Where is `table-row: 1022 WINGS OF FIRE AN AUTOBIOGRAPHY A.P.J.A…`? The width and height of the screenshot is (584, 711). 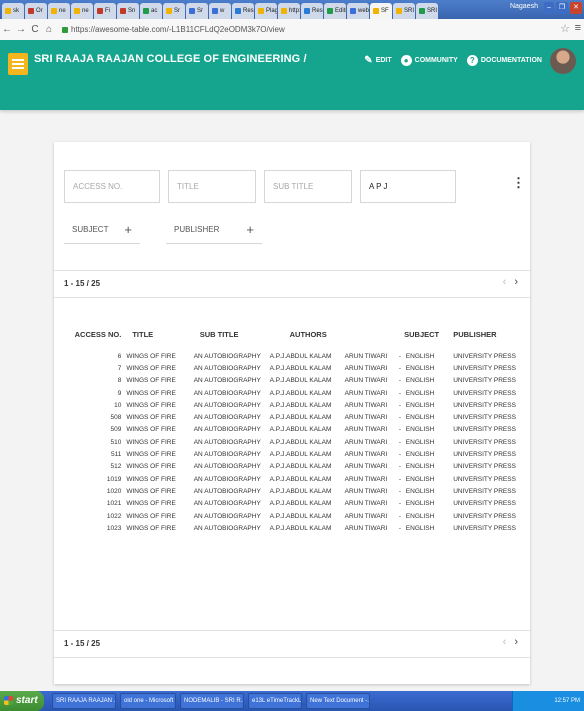
table-row: 1022 WINGS OF FIRE AN AUTOBIOGRAPHY A.P.J.A… is located at coordinates (292, 516).